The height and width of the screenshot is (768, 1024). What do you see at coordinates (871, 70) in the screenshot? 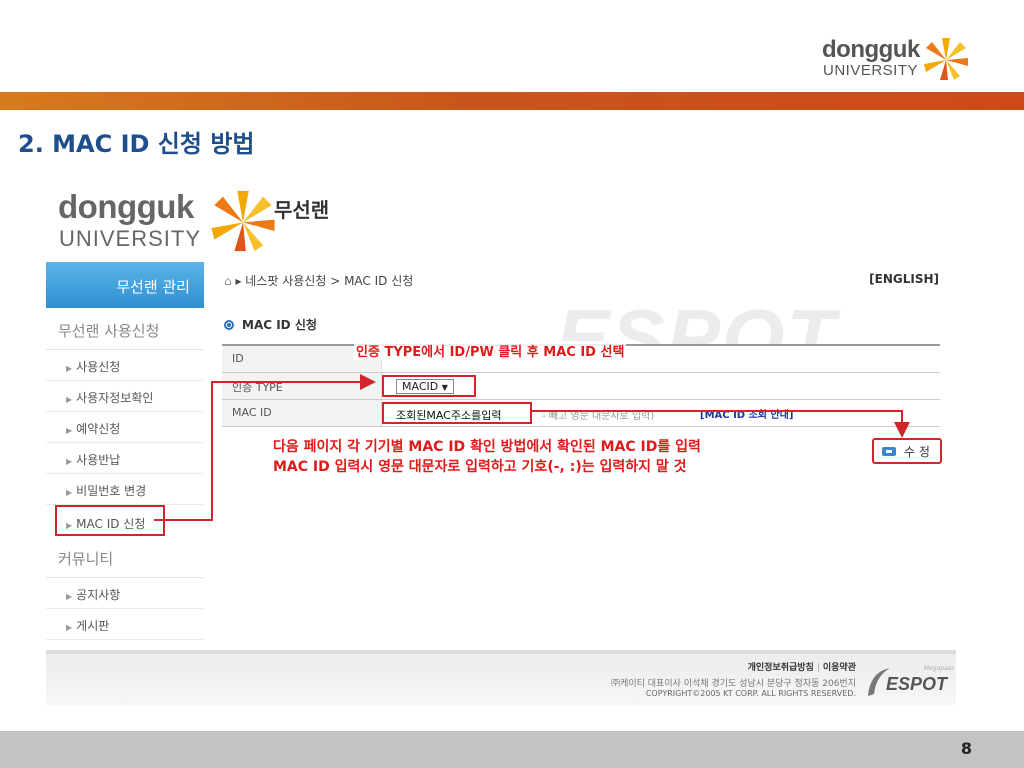
I see `slide-logo-word2: UNIVERSITY` at bounding box center [871, 70].